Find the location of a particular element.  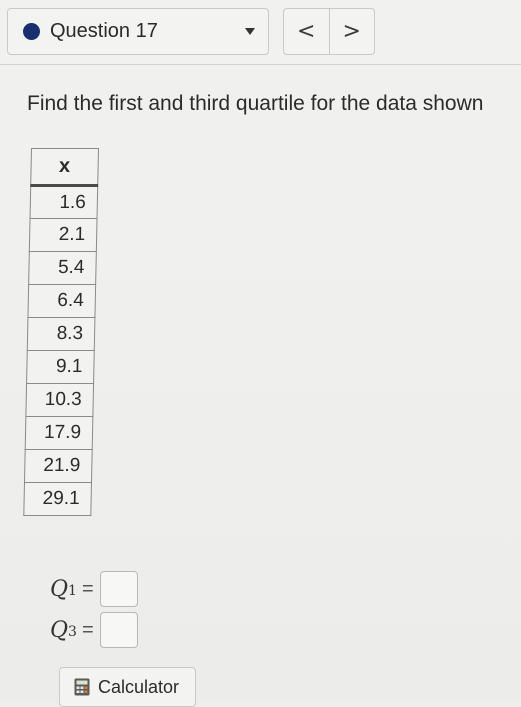

table-row: 21.9 is located at coordinates (58, 466).